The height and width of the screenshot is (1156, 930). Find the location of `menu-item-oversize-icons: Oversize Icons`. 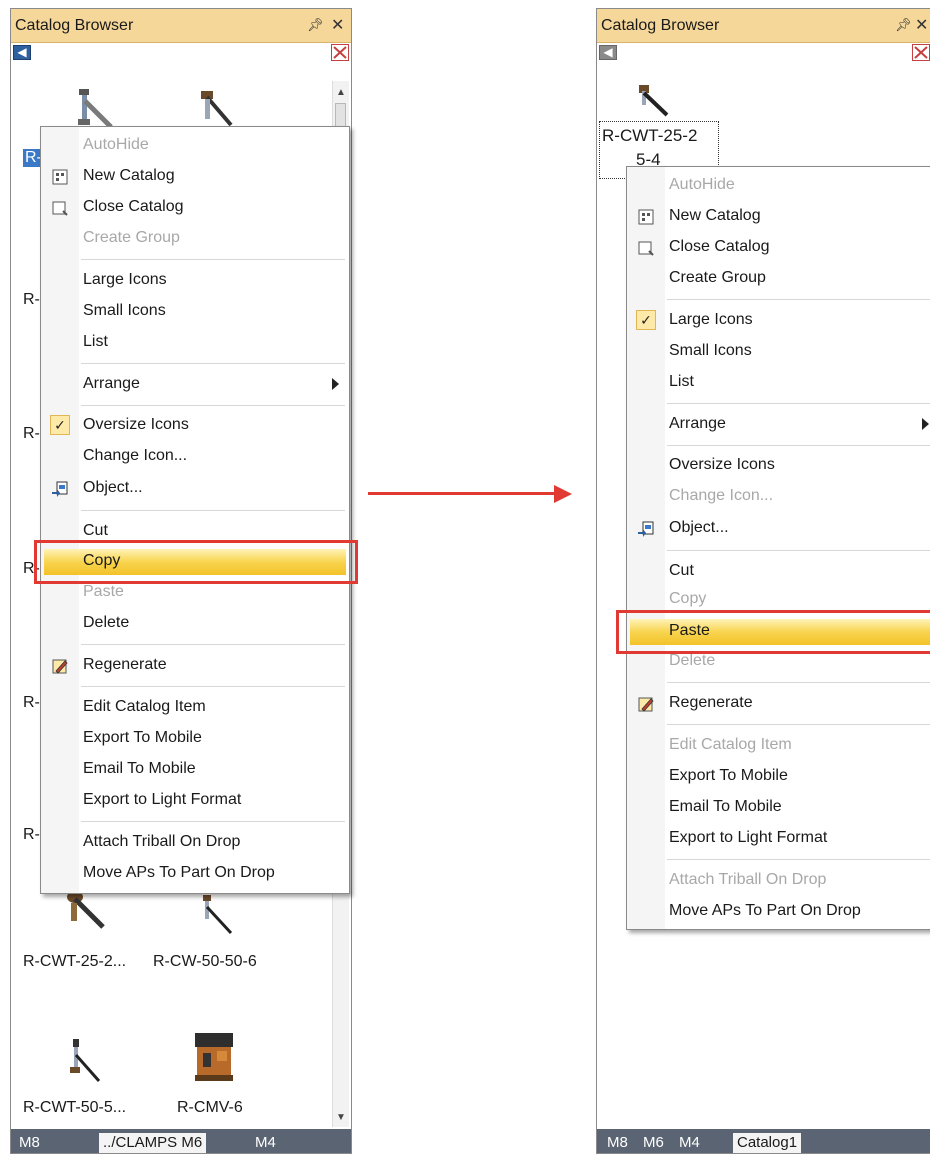

menu-item-oversize-icons: Oversize Icons is located at coordinates (778, 466).